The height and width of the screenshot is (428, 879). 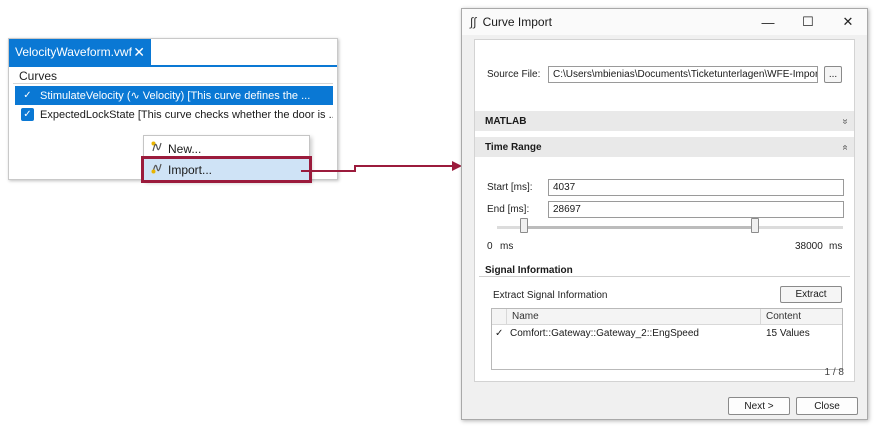 I want to click on matlab-section-header: MATLAB », so click(x=664, y=121).